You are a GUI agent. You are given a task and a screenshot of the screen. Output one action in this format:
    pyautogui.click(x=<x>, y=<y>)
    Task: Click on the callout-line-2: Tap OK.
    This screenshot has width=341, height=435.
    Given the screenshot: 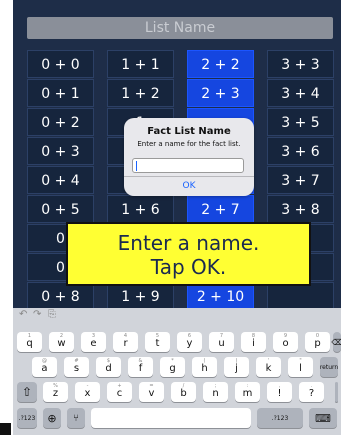 What is the action you would take?
    pyautogui.click(x=188, y=267)
    